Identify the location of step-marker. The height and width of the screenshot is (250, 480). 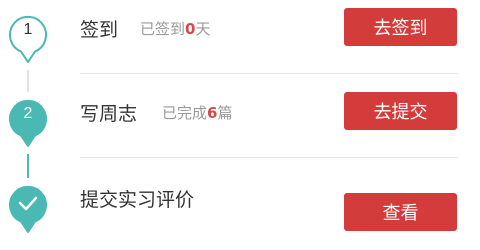
(28, 208).